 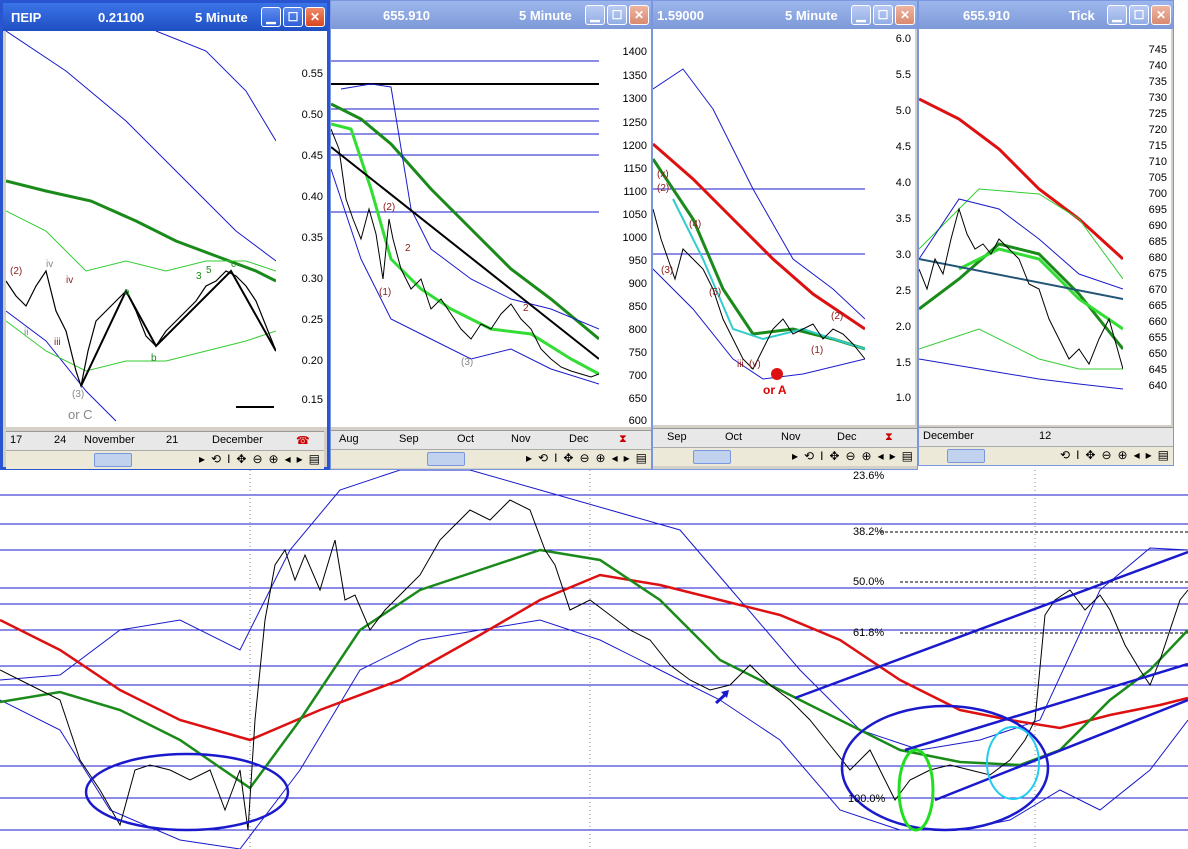 I want to click on y-tick: 1050, so click(x=634, y=215).